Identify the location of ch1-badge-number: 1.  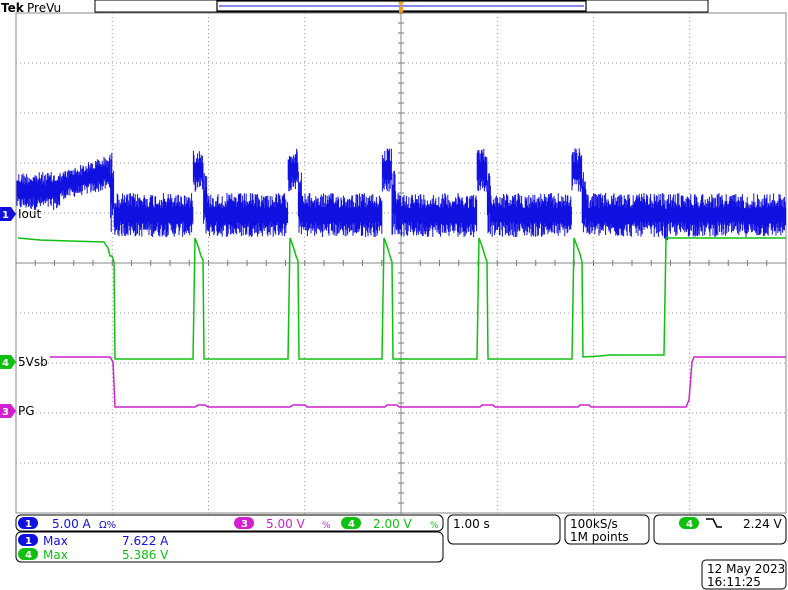
(28, 524).